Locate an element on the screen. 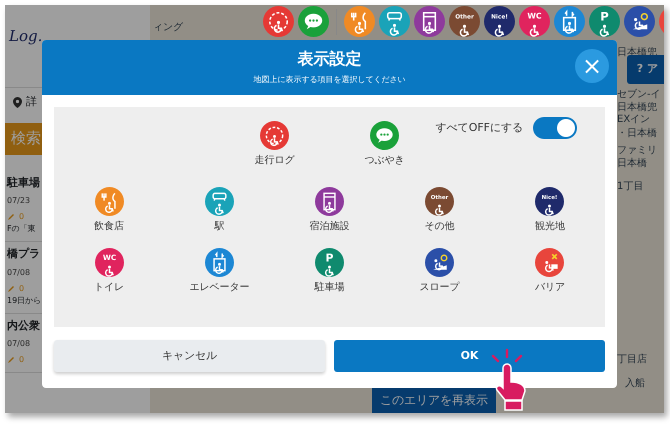  category-label: つぶやき is located at coordinates (384, 160).